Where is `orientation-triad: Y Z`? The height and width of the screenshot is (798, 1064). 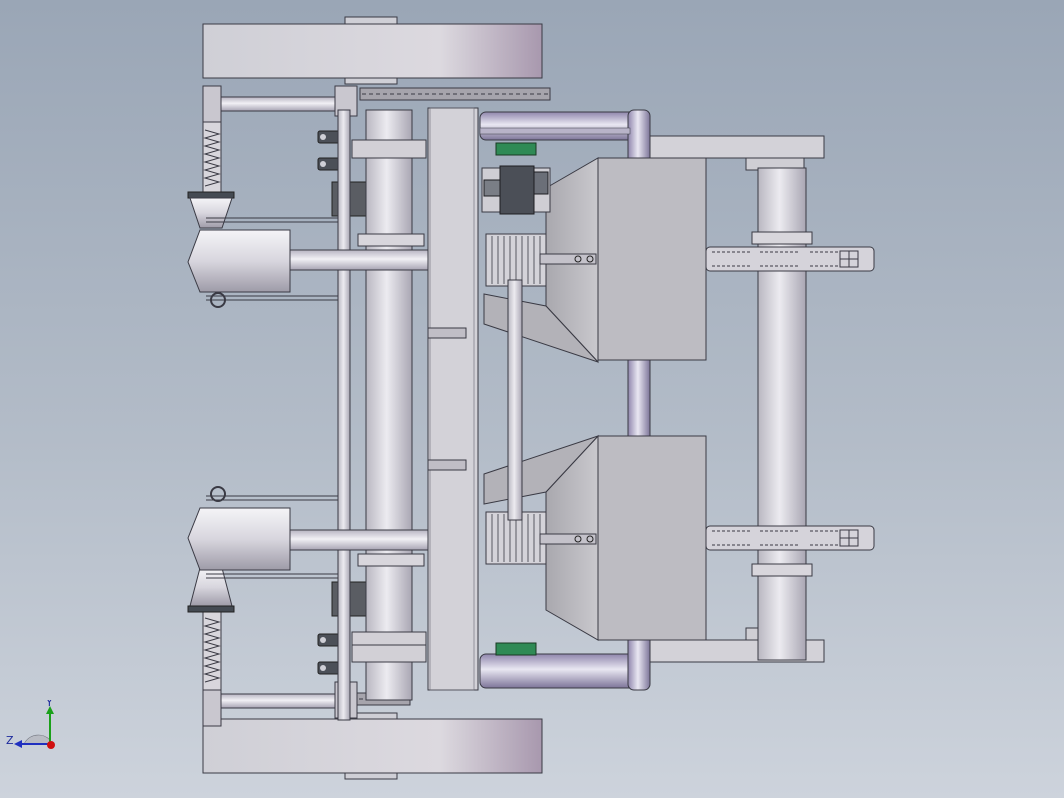
orientation-triad: Y Z is located at coordinates (30, 724).